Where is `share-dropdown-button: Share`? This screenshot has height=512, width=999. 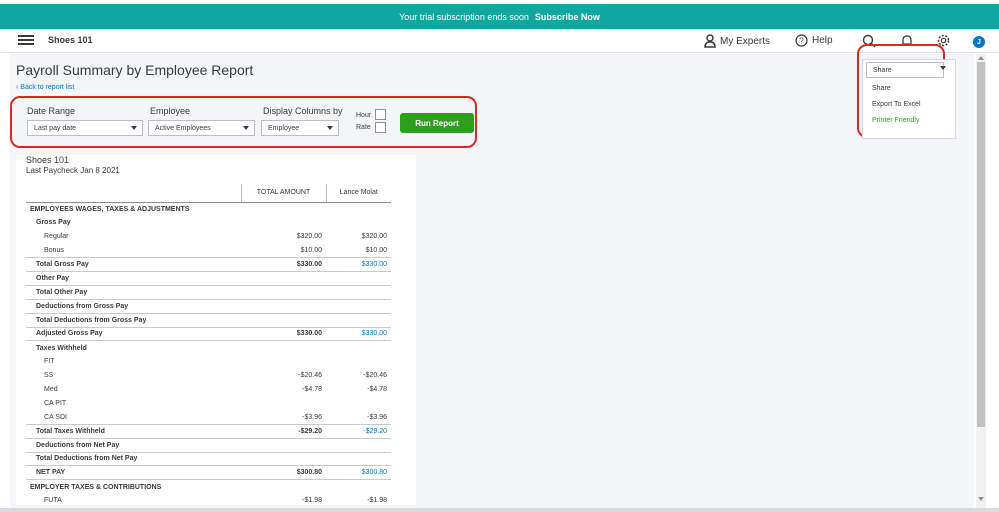
share-dropdown-button: Share is located at coordinates (905, 70).